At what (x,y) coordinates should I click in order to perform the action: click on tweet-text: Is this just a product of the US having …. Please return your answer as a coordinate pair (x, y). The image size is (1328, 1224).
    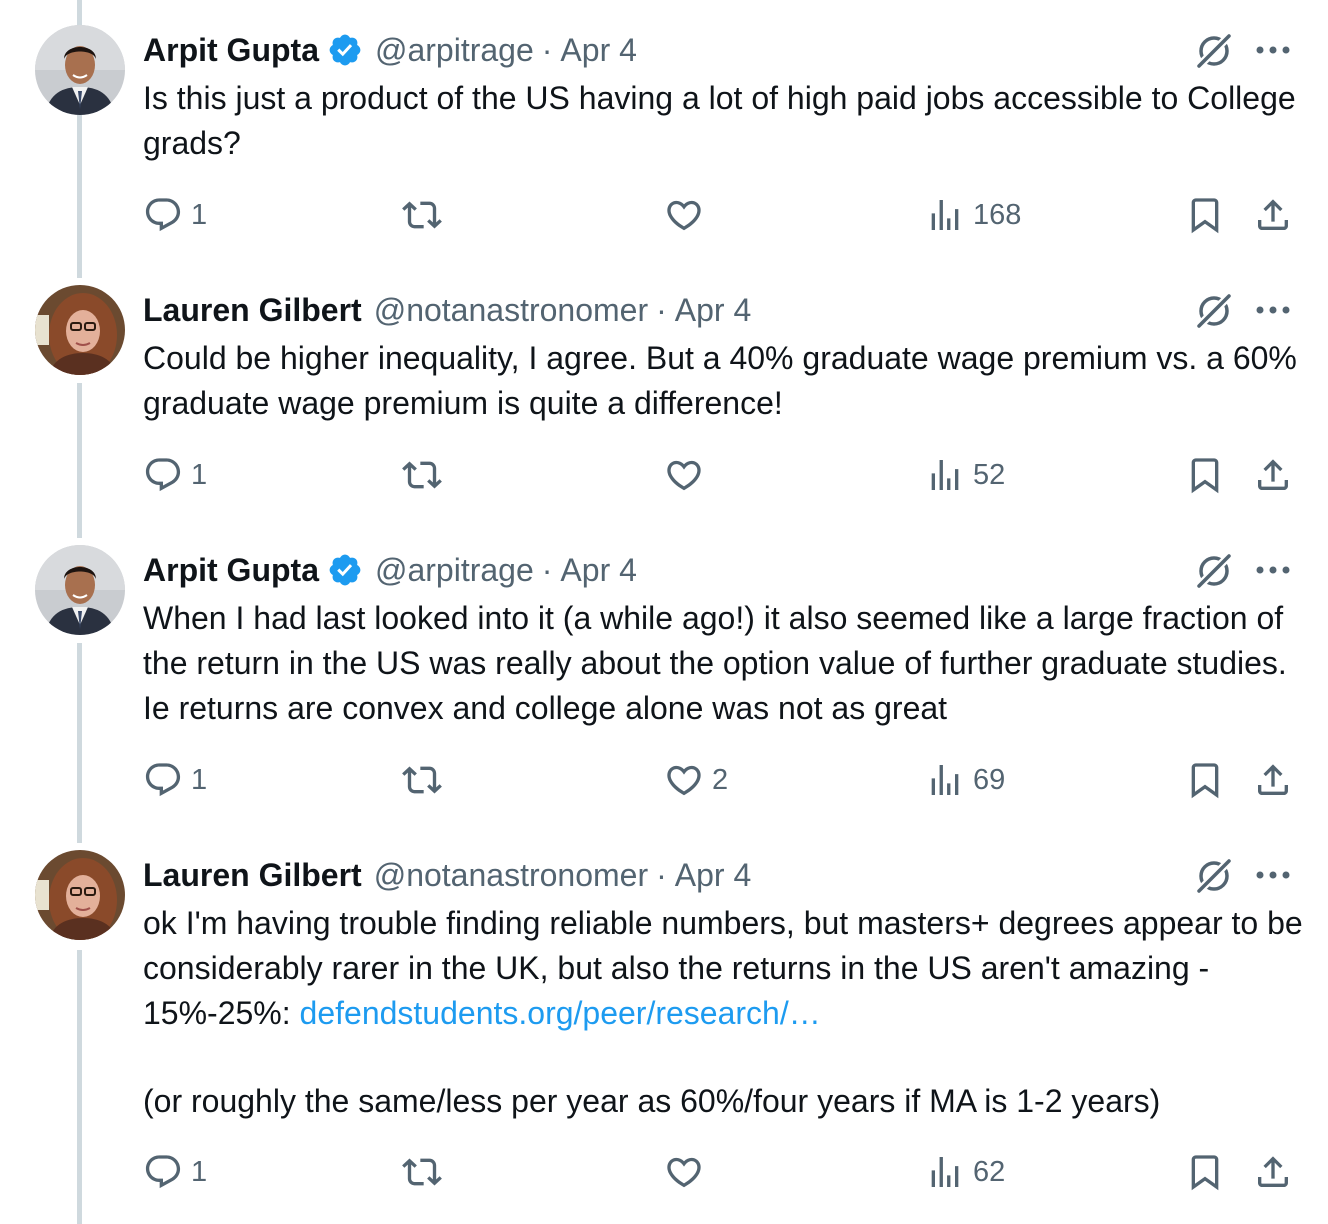
    Looking at the image, I should click on (723, 121).